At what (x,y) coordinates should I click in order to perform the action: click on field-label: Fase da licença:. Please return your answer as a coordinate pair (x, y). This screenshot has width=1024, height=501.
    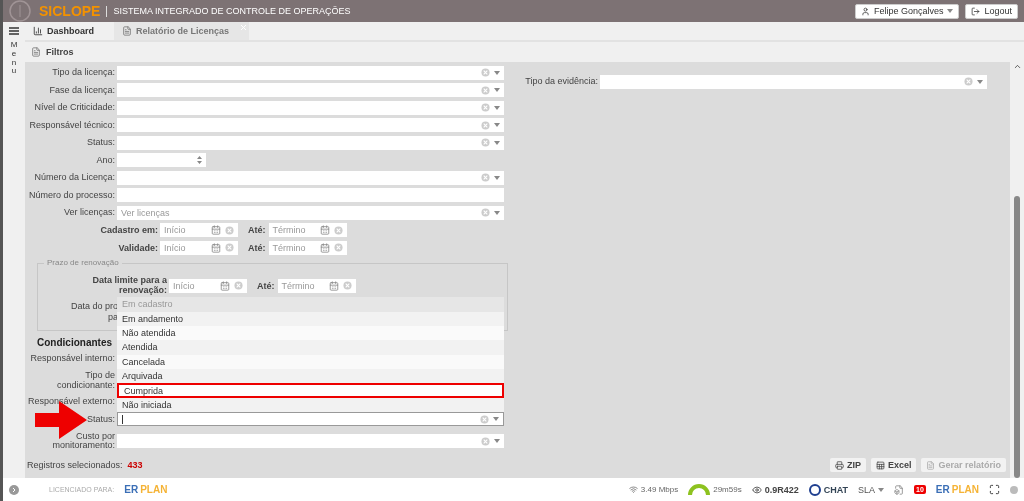
    Looking at the image, I should click on (82, 90).